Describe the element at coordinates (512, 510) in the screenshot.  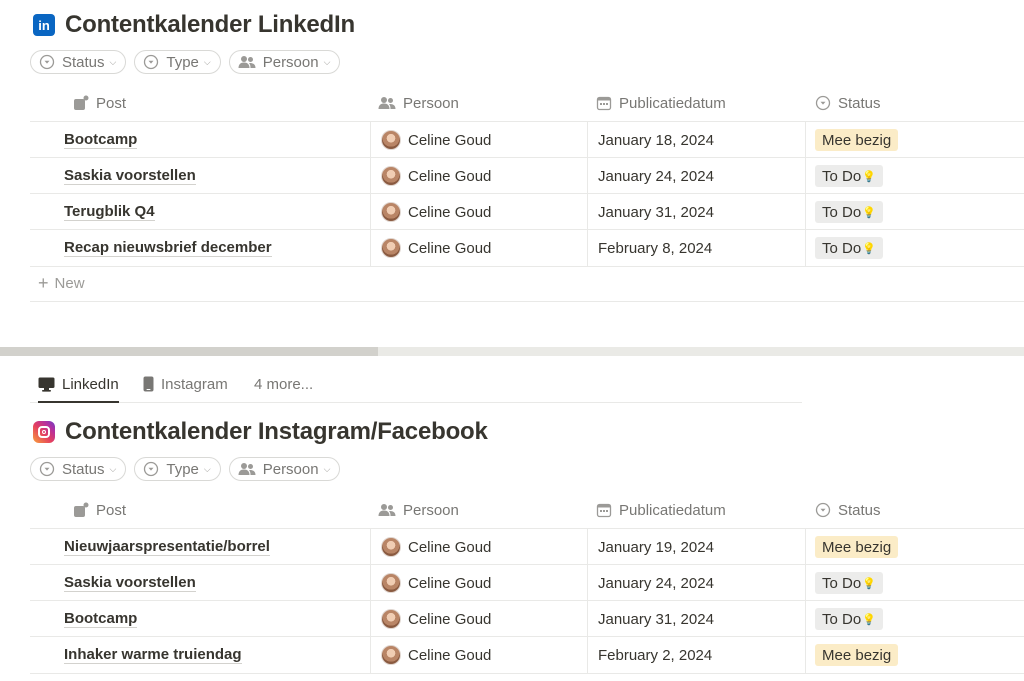
I see `table-header: Post Persoon Publicatiedatum Status` at that location.